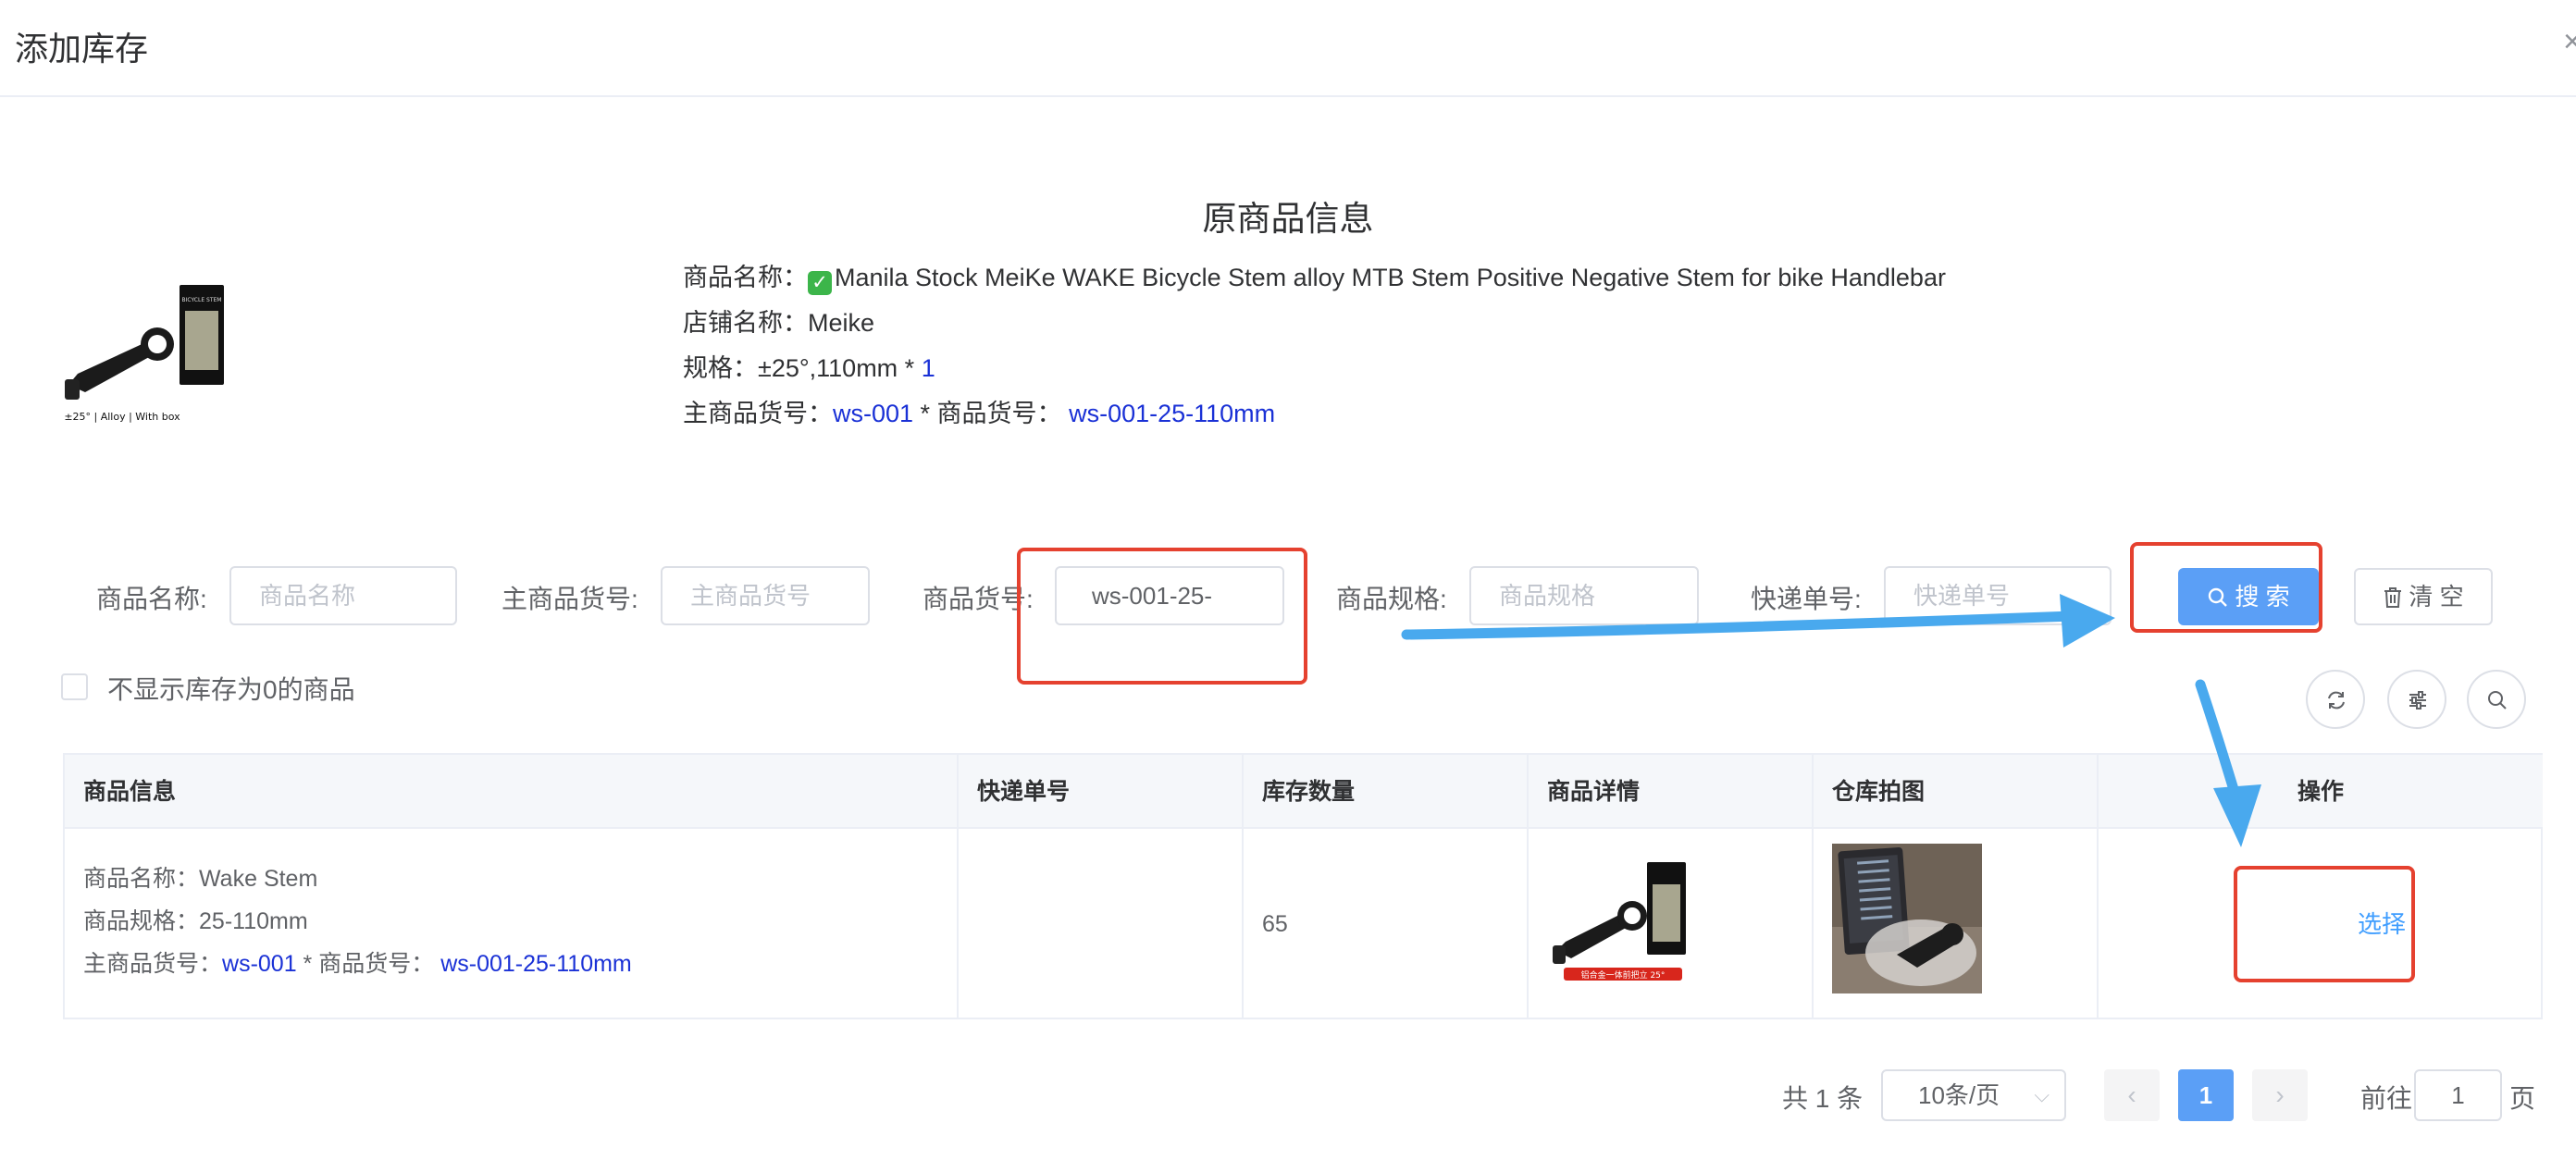 The width and height of the screenshot is (2576, 1160). Describe the element at coordinates (2218, 740) in the screenshot. I see `arrow-to-select` at that location.